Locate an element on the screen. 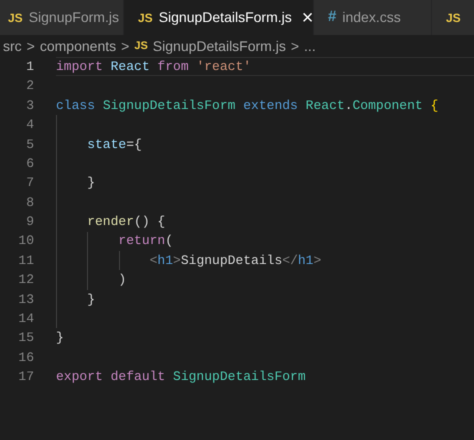  code-line: render() { is located at coordinates (126, 222).